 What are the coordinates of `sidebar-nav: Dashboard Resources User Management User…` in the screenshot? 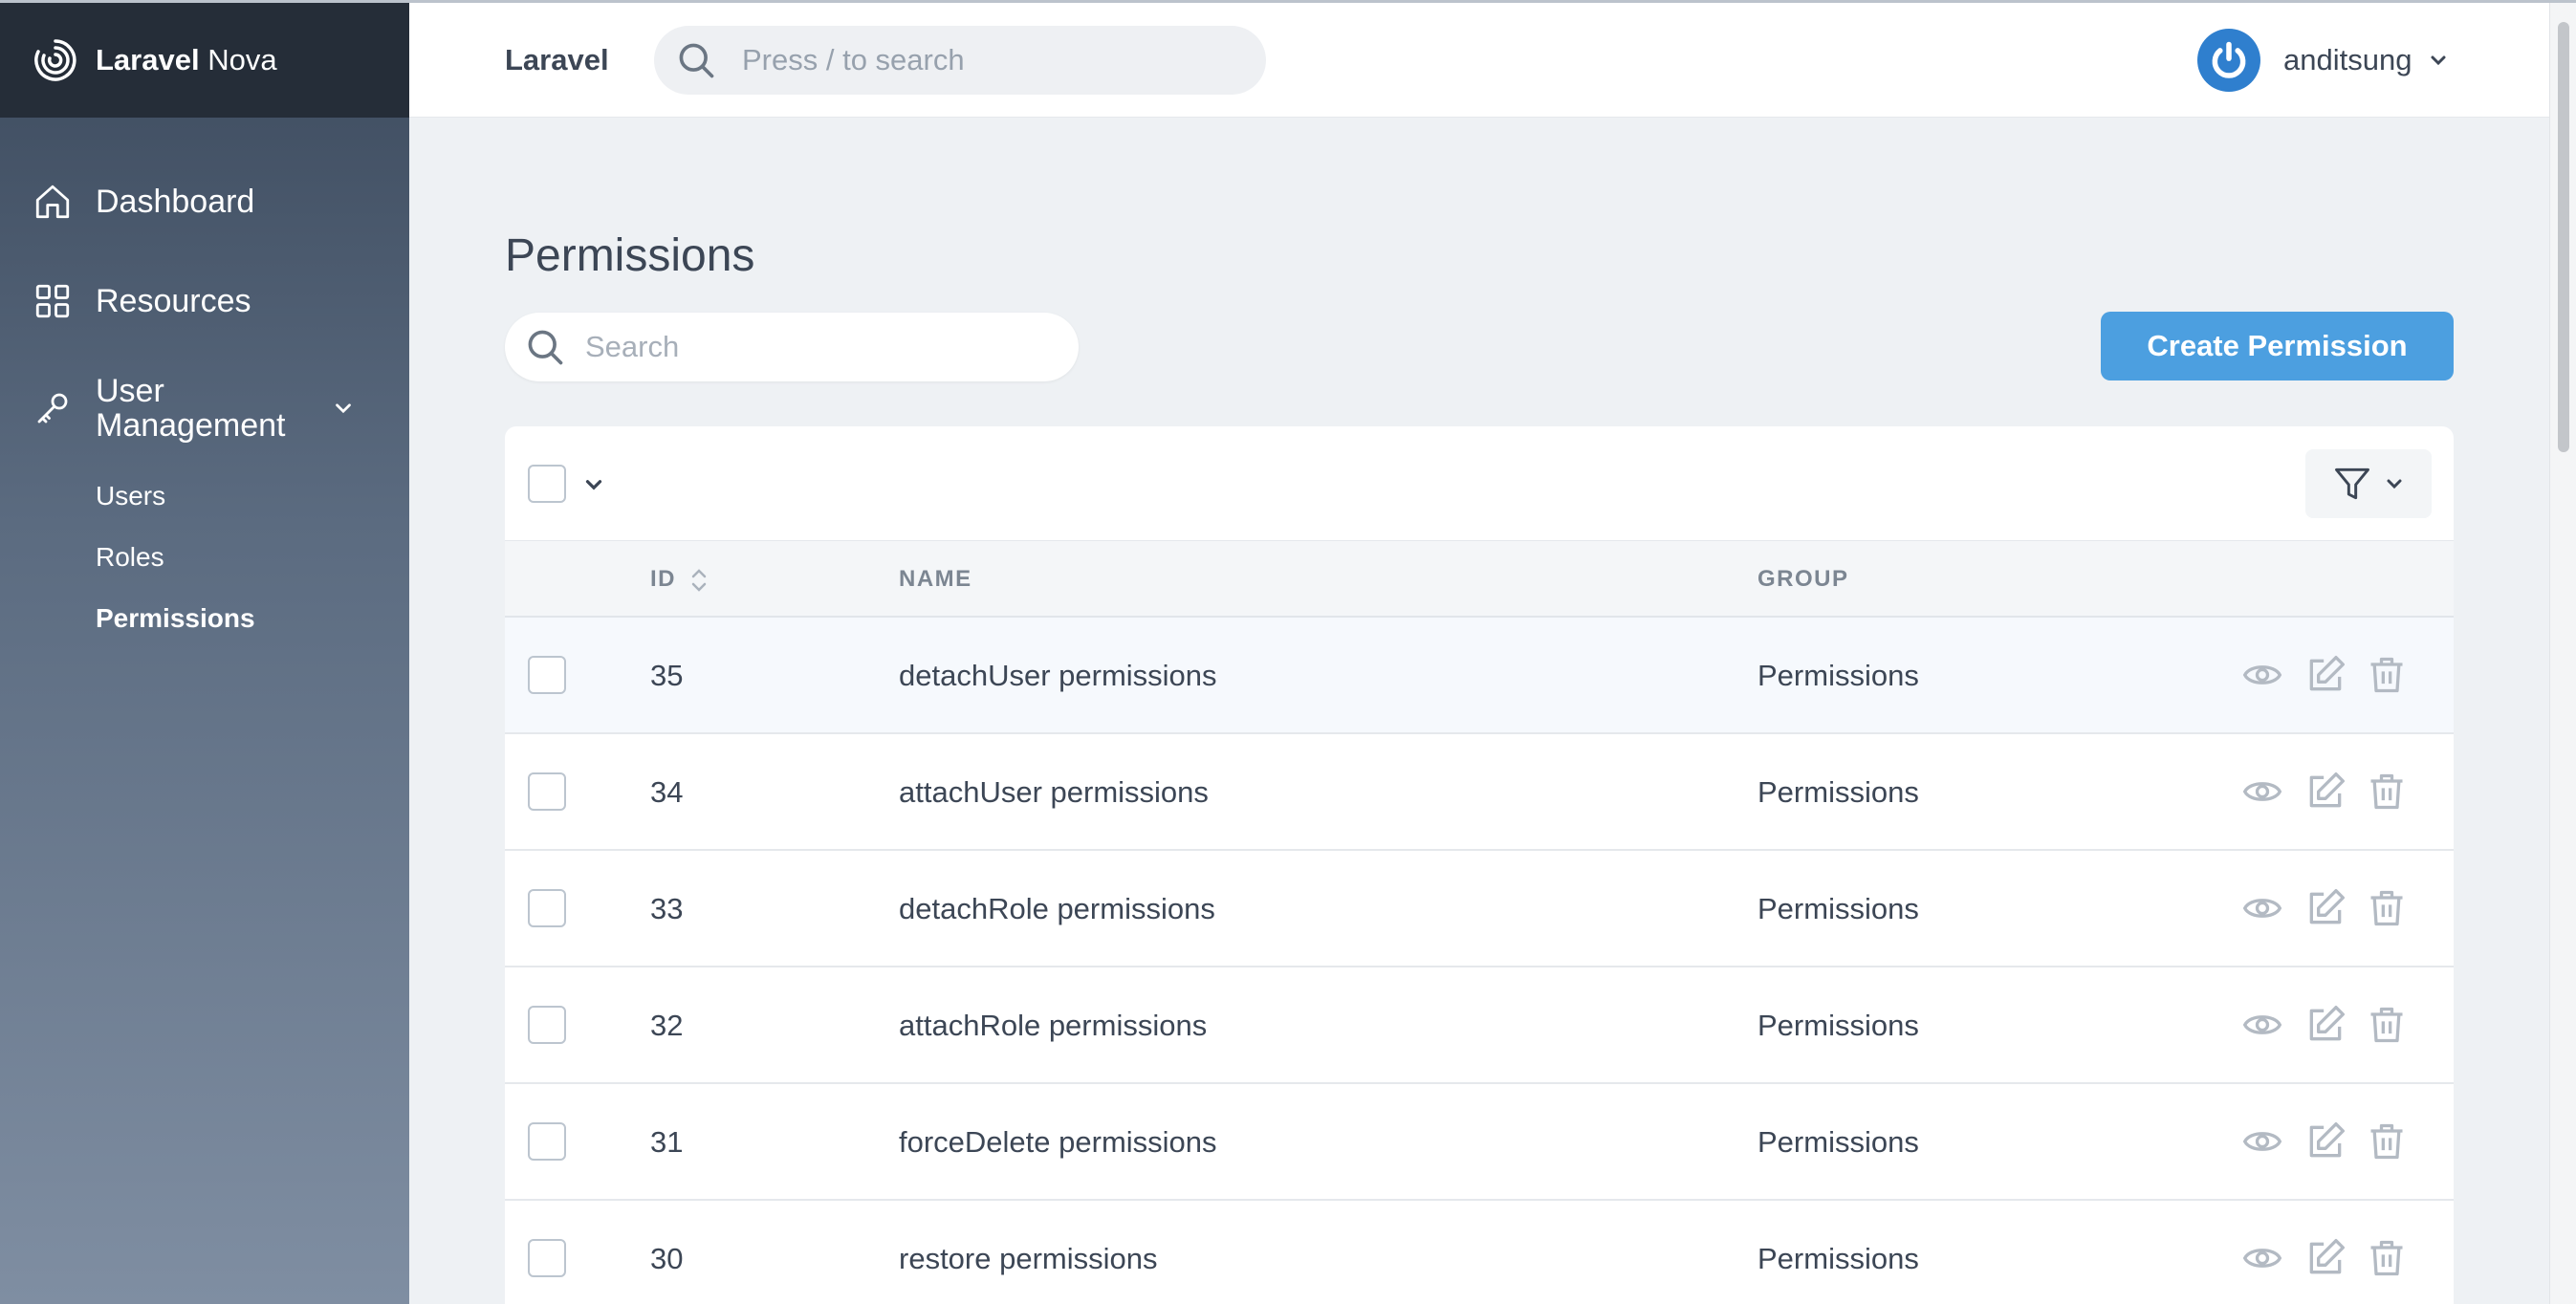 It's located at (204, 383).